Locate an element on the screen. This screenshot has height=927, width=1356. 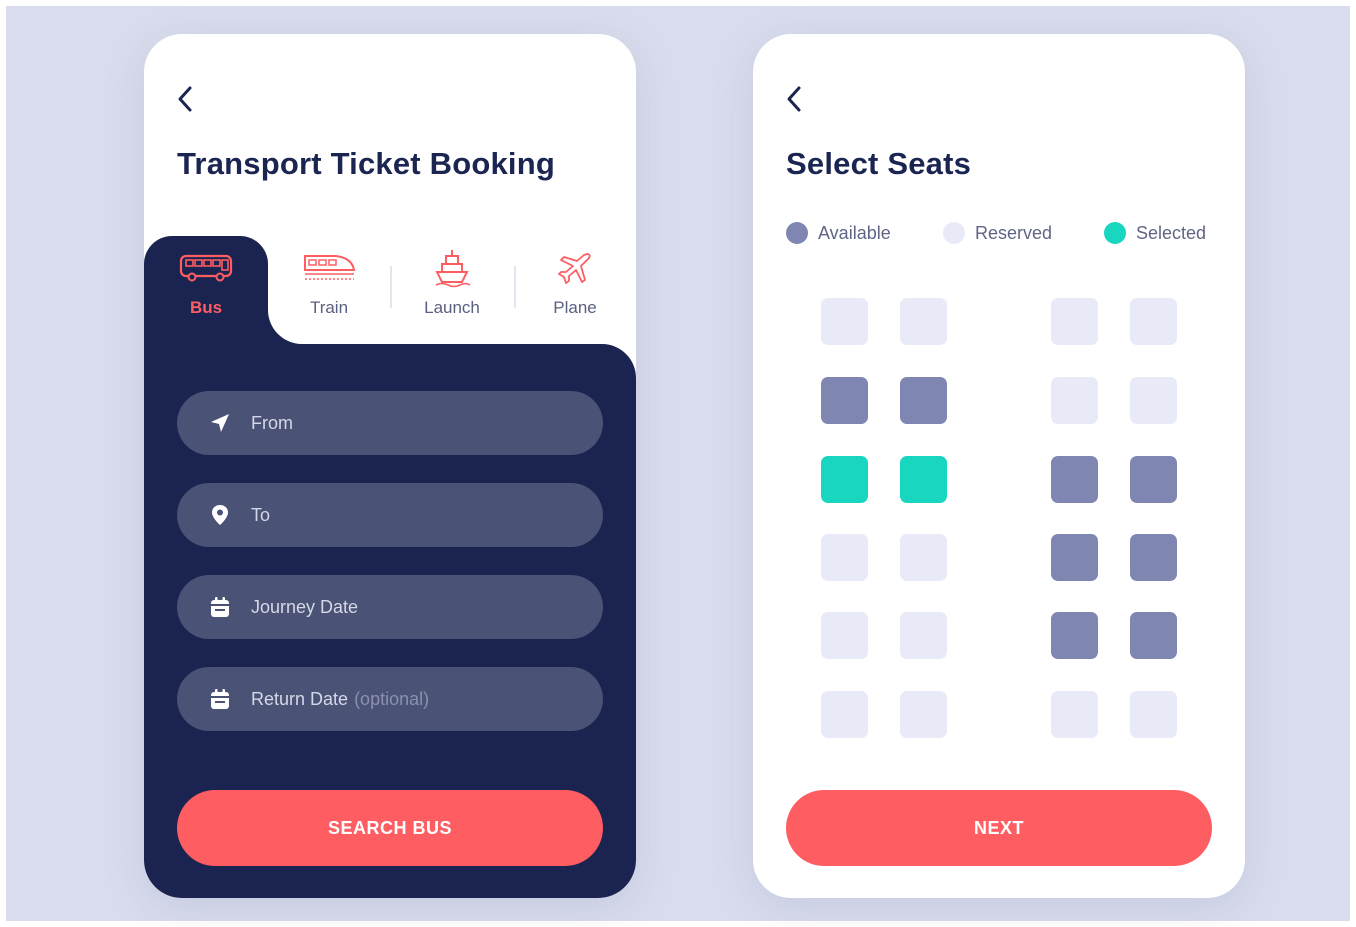
next-button: NEXT is located at coordinates (999, 828).